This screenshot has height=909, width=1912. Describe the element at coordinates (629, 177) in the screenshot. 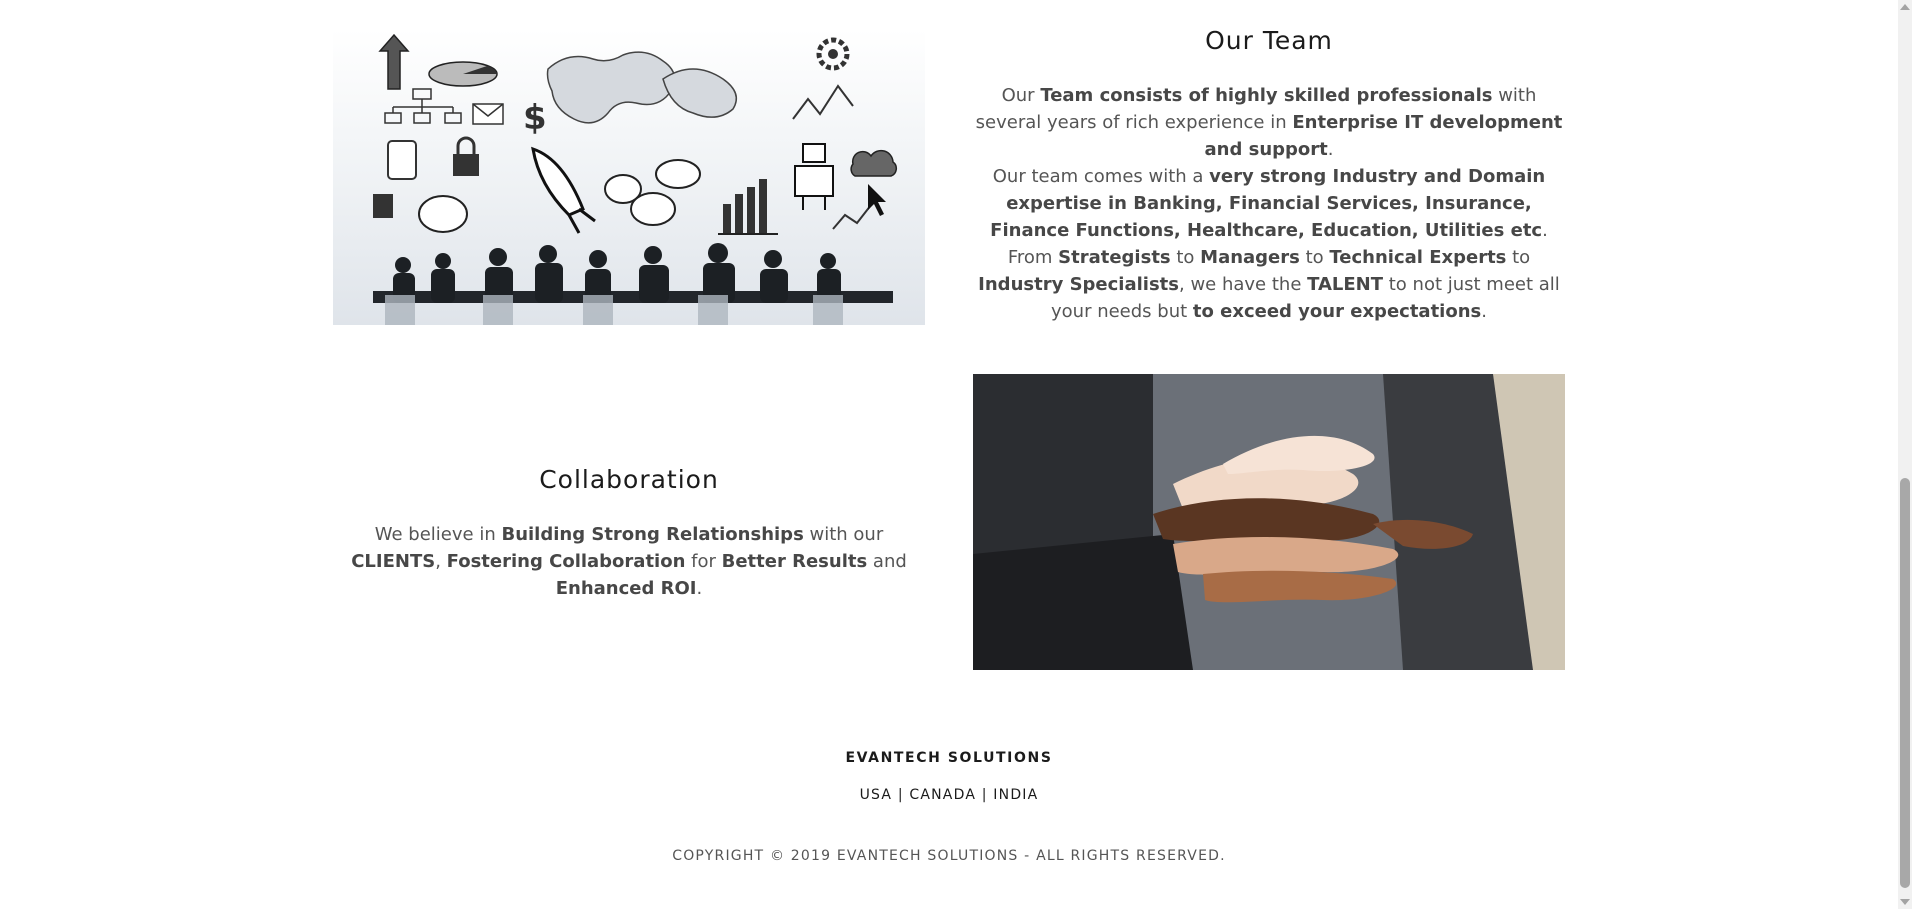

I see `team-meeting-image: $` at that location.